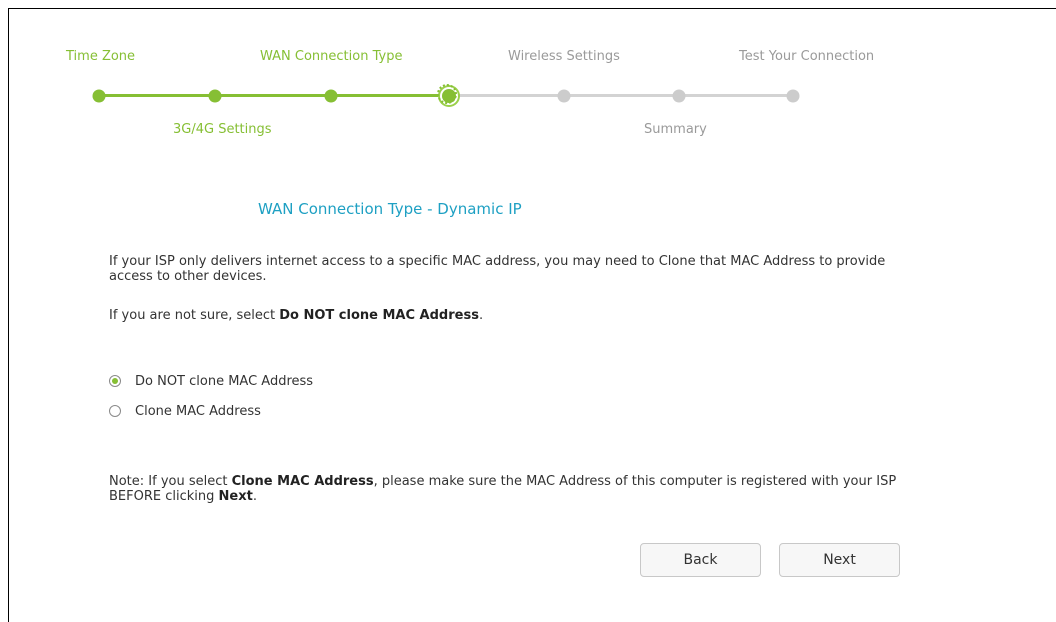  Describe the element at coordinates (390, 209) in the screenshot. I see `page-title: WAN Connection Type - Dynamic IP` at that location.